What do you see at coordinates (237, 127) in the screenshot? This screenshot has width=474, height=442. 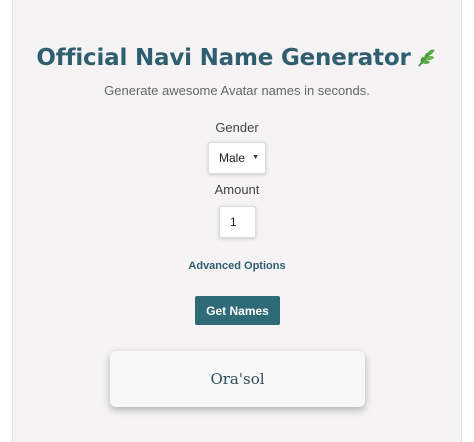 I see `gender-label: Gender` at bounding box center [237, 127].